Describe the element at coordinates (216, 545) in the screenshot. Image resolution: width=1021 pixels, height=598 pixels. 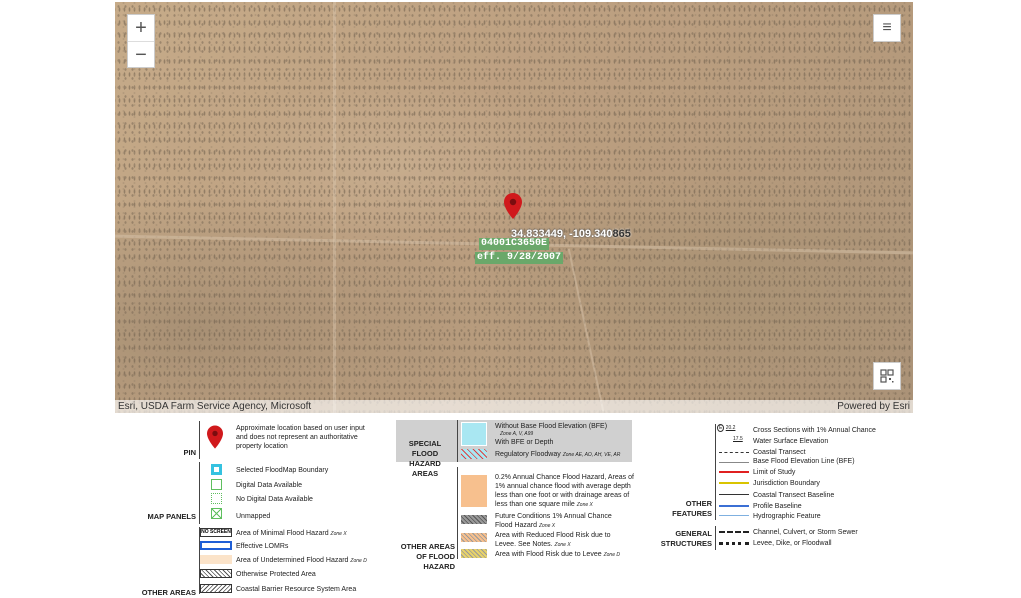
I see `lomr-swatch` at that location.